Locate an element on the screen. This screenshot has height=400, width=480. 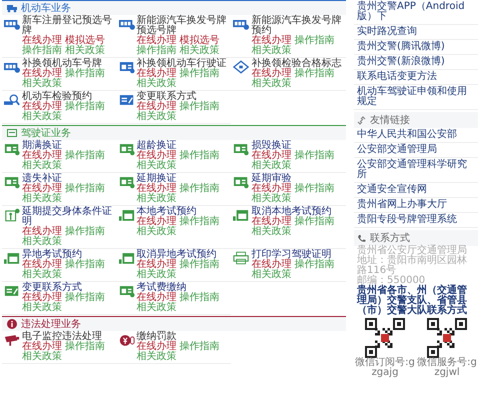
service-title: 取消本地考试预约 is located at coordinates (297, 212).